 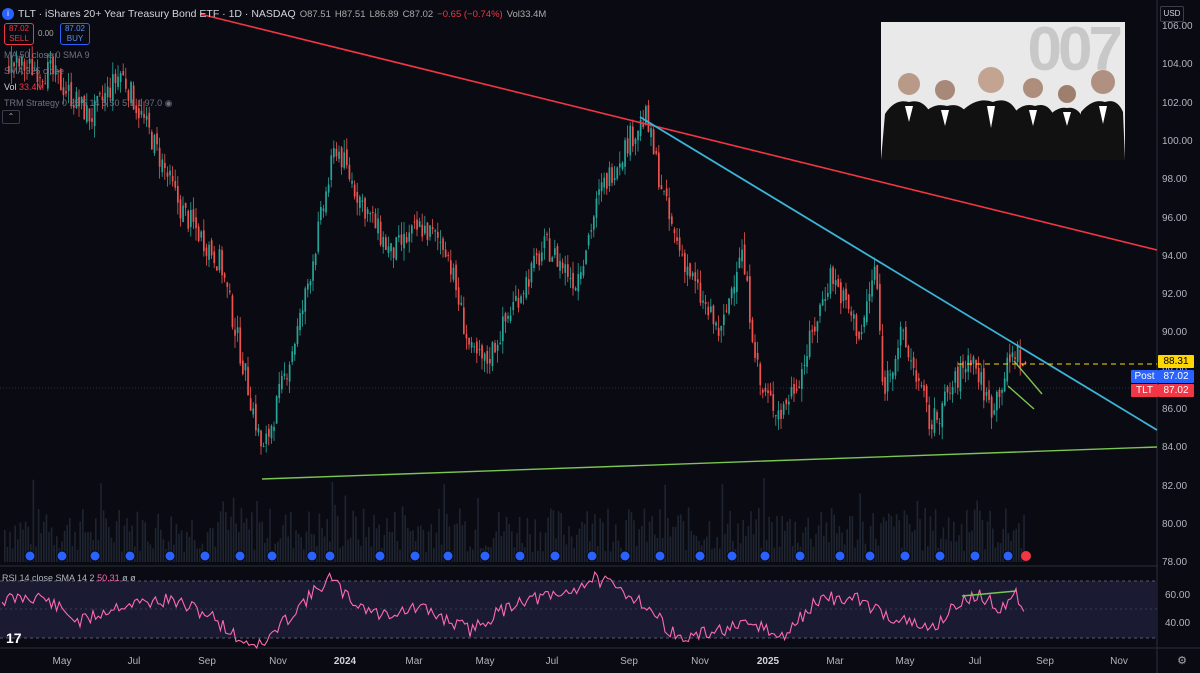 I want to click on tlt-price-tag: 87.02, so click(x=1176, y=390).